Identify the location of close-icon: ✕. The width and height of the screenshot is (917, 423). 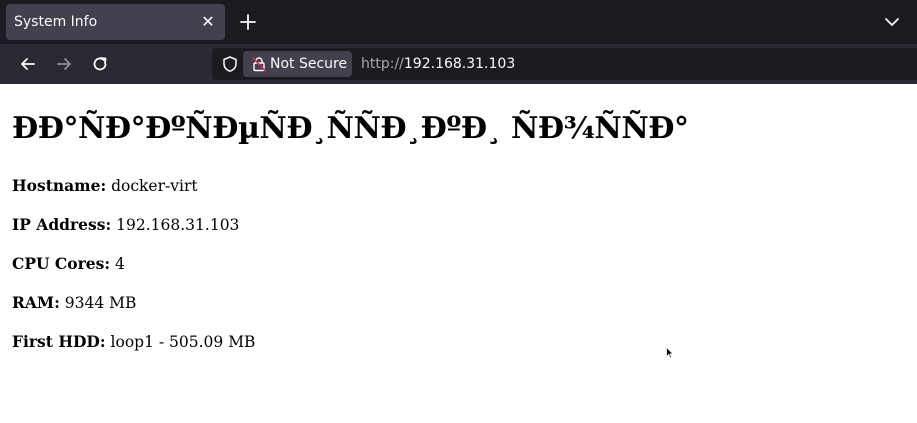
(208, 22).